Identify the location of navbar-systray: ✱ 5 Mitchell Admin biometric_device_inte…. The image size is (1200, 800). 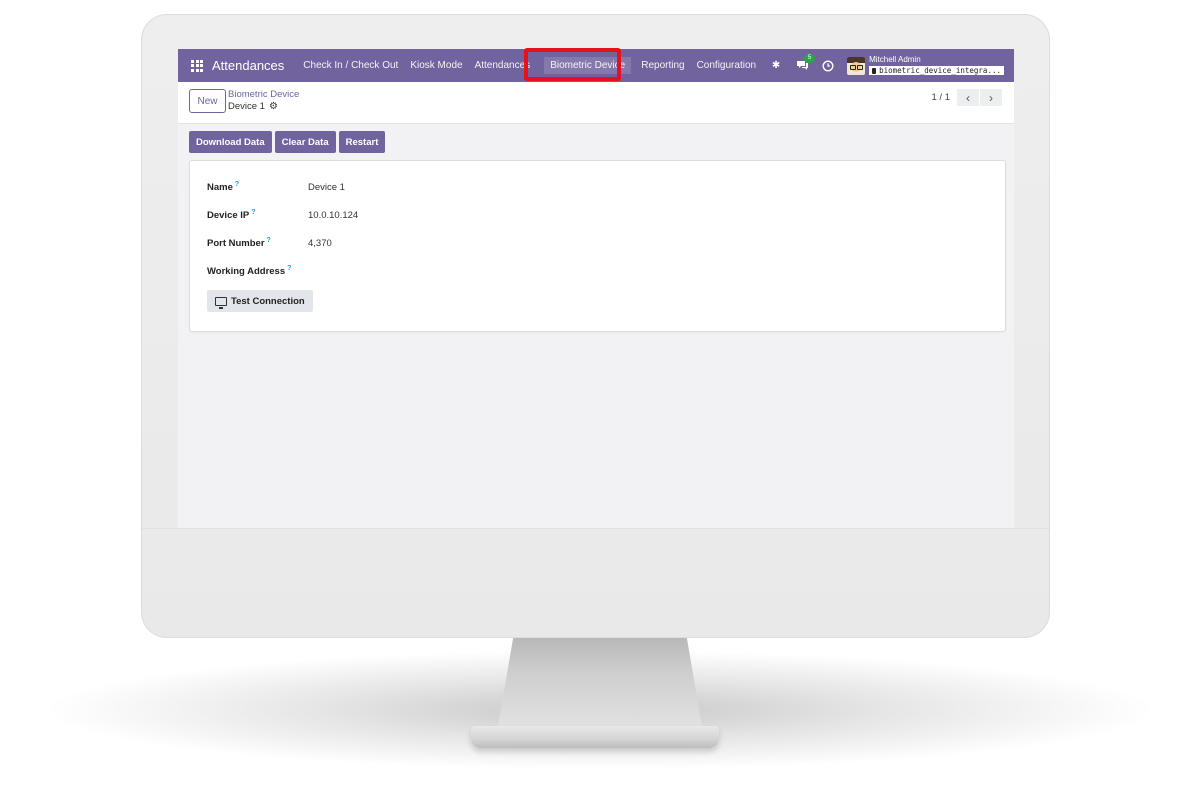
(888, 65).